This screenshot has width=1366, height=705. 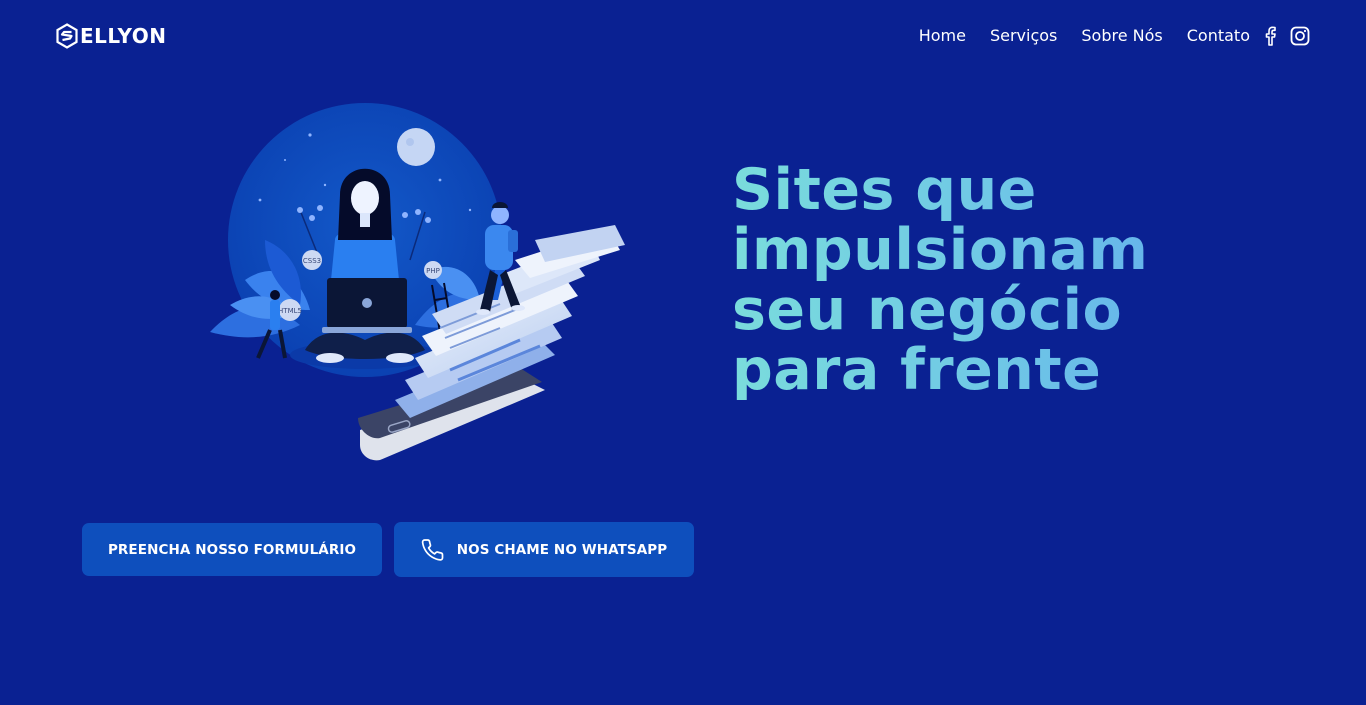 What do you see at coordinates (940, 250) in the screenshot?
I see `headline-line-2: impulsionam` at bounding box center [940, 250].